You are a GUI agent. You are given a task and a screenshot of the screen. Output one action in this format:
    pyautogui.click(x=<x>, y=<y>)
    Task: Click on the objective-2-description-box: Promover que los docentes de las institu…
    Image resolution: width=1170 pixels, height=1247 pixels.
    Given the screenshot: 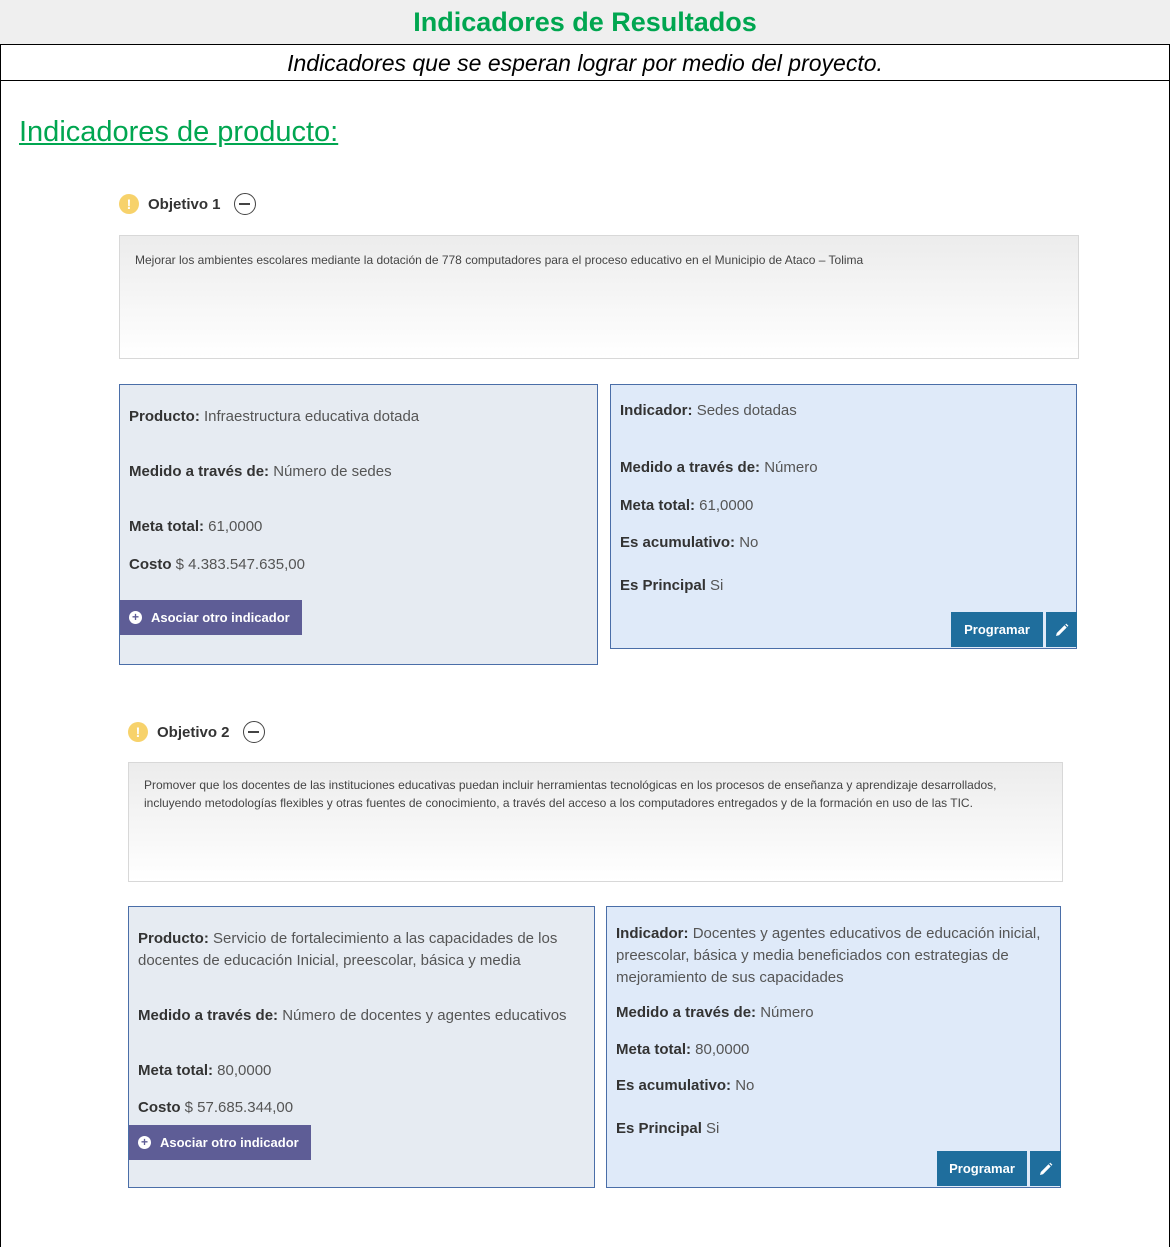 What is the action you would take?
    pyautogui.click(x=595, y=822)
    